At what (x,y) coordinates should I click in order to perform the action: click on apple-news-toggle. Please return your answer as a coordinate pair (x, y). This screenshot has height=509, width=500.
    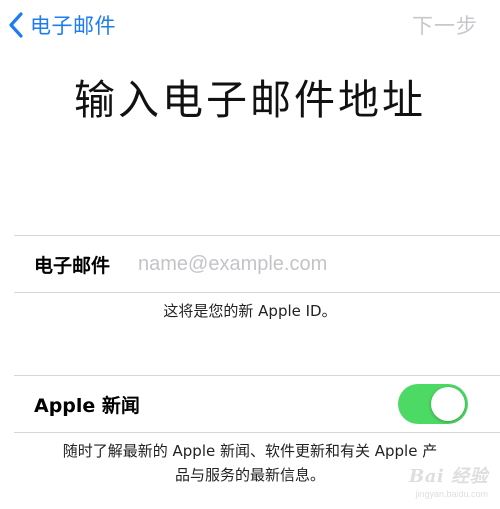
    Looking at the image, I should click on (433, 404).